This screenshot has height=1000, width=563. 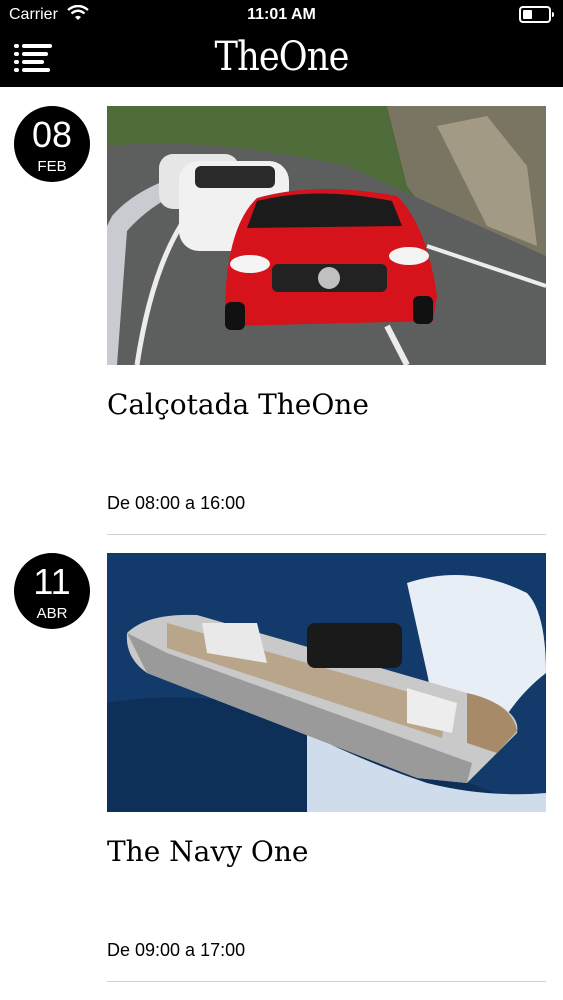 I want to click on event-title: Calçotada TheOne, so click(x=238, y=404).